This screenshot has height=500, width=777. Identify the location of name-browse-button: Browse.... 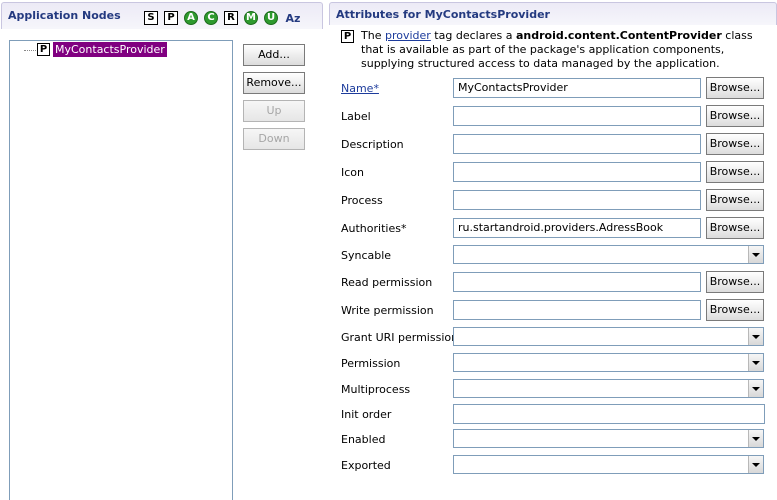
(735, 88).